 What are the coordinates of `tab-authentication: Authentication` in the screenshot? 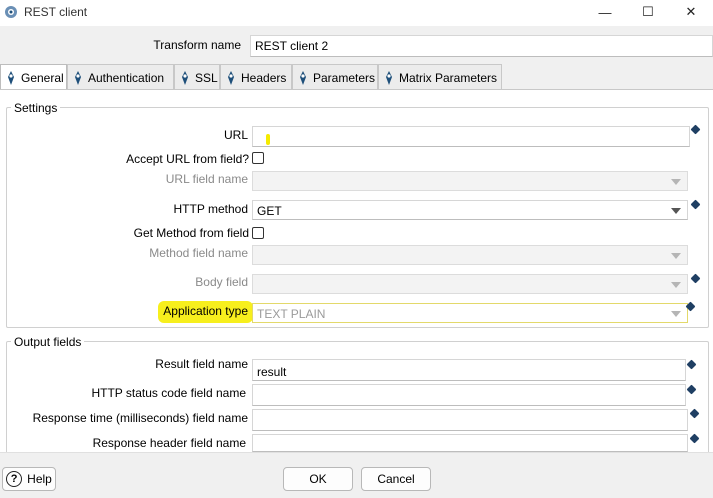 It's located at (120, 77).